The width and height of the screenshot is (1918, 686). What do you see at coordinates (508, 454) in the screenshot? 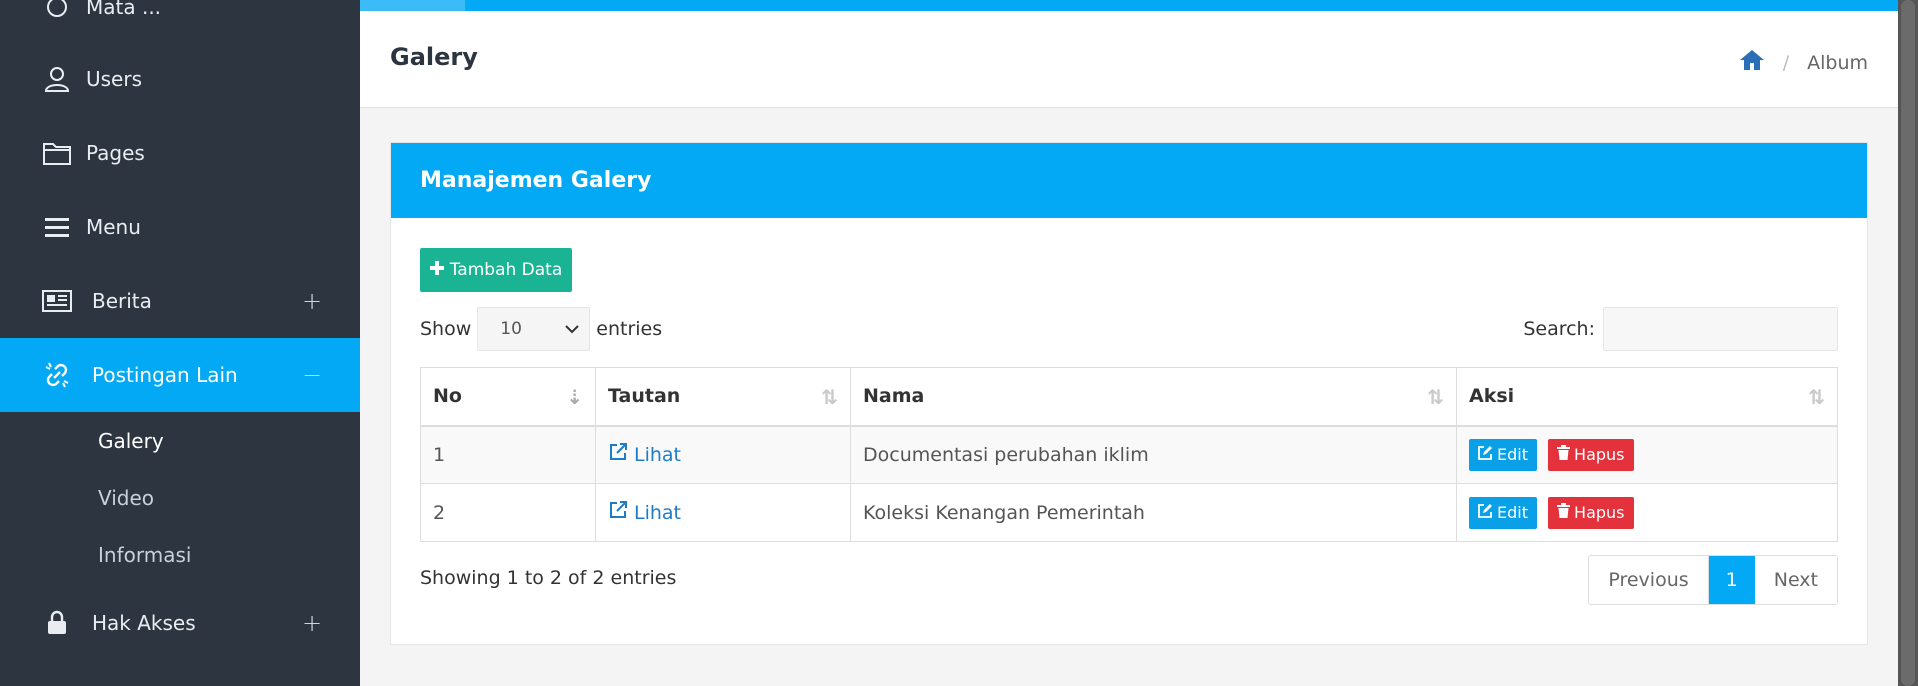
I see `cell-no: 1` at bounding box center [508, 454].